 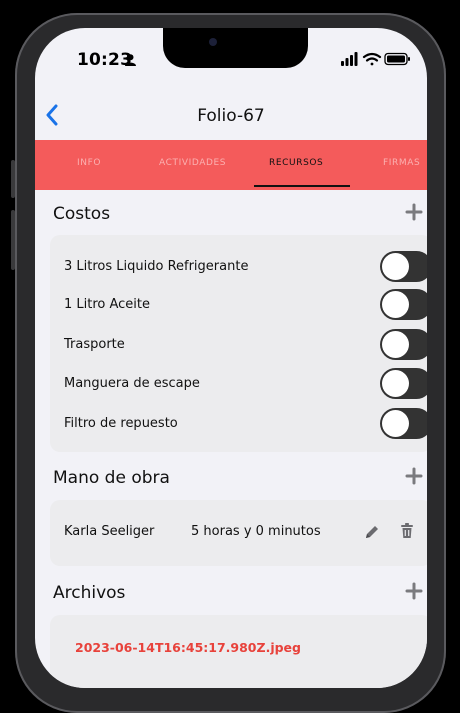 I want to click on pencil-icon, so click(x=372, y=532).